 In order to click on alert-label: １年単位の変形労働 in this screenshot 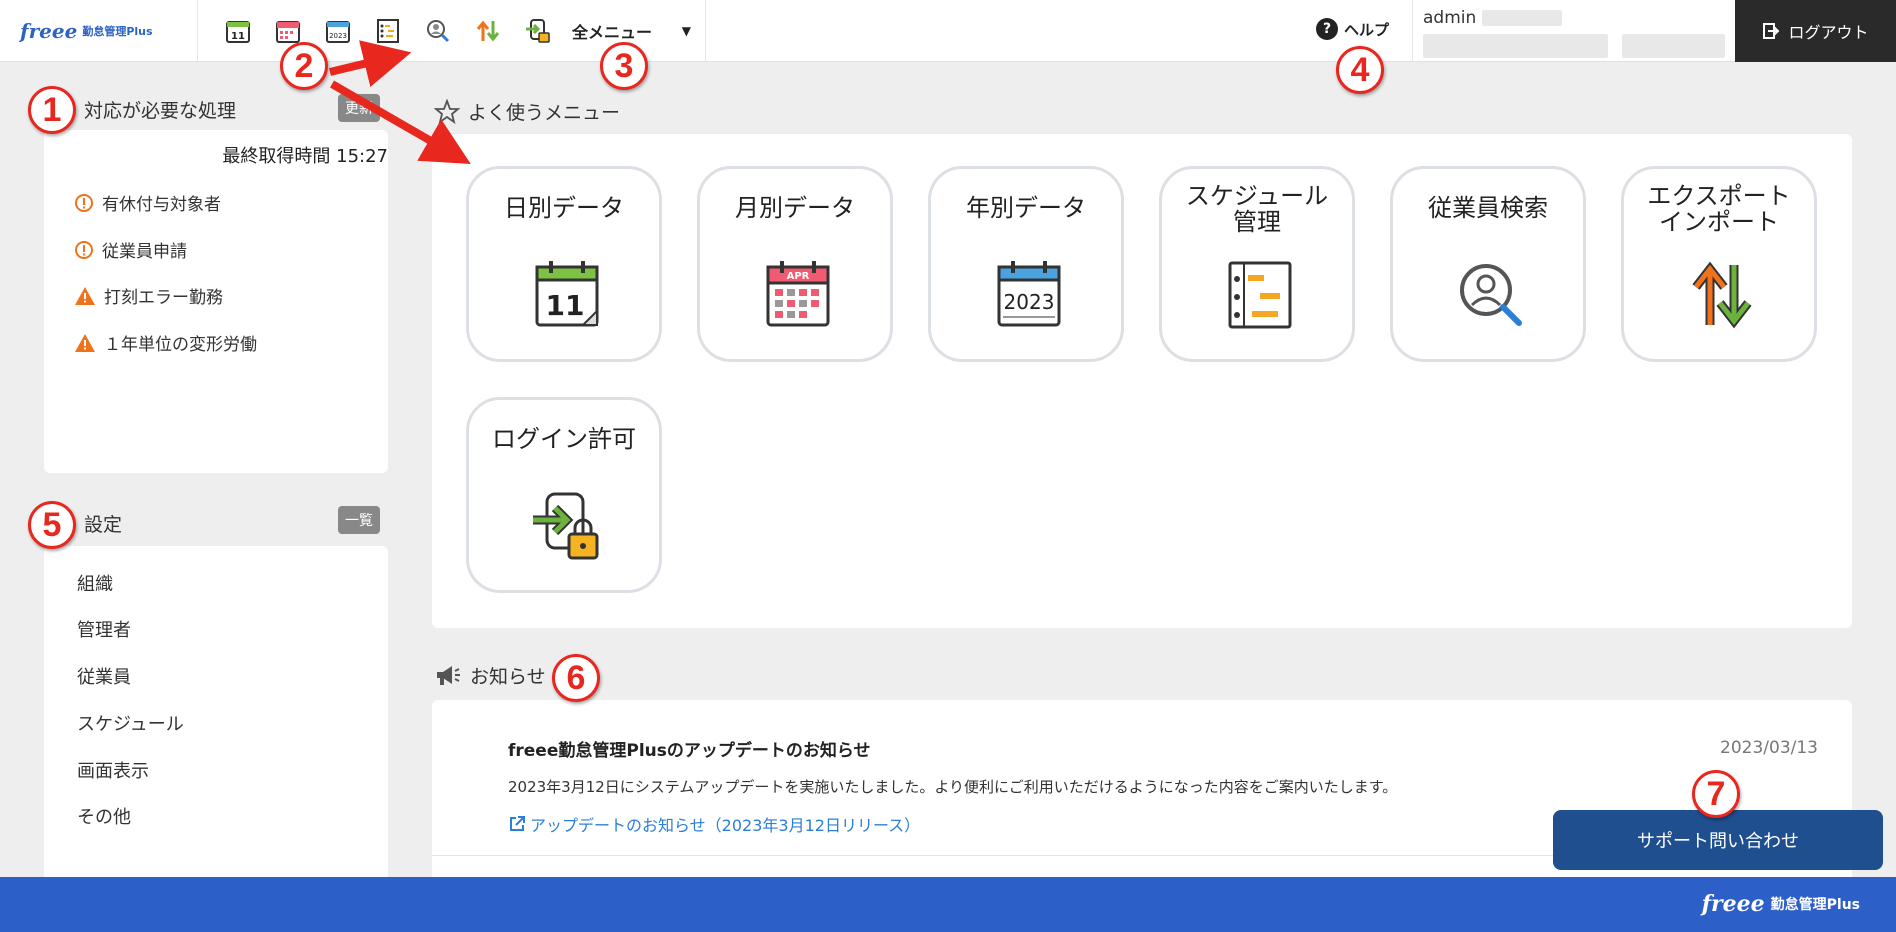, I will do `click(180, 345)`.